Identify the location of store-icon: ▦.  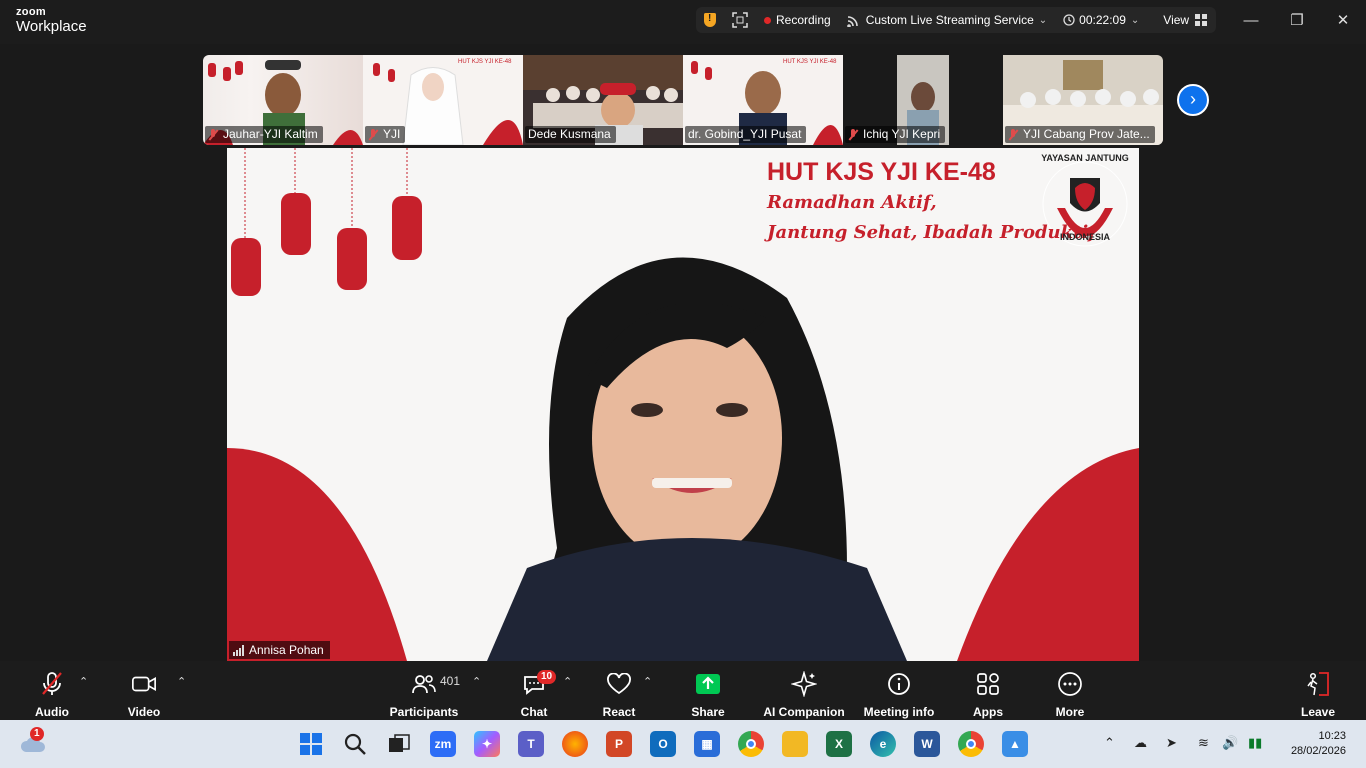
(707, 744).